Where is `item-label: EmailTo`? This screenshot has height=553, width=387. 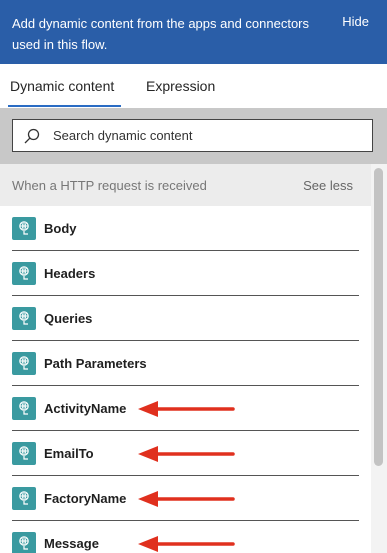
item-label: EmailTo is located at coordinates (69, 453).